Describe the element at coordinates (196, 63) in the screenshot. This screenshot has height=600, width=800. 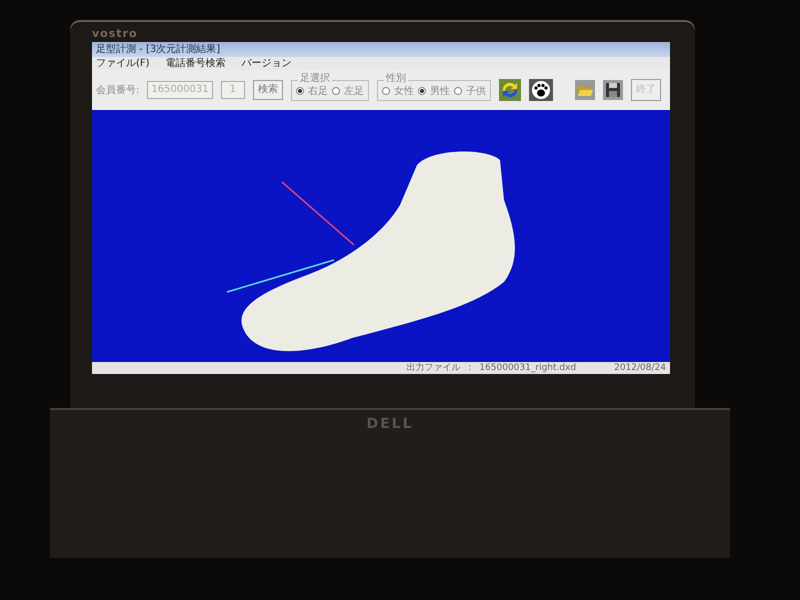
I see `menu-item: 電話番号検索` at that location.